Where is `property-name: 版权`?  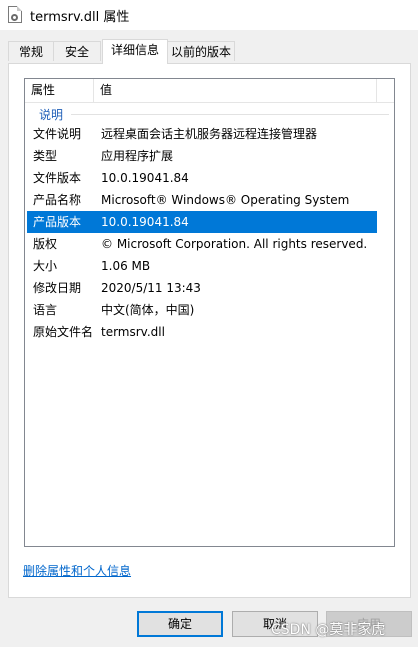
property-name: 版权 is located at coordinates (45, 244).